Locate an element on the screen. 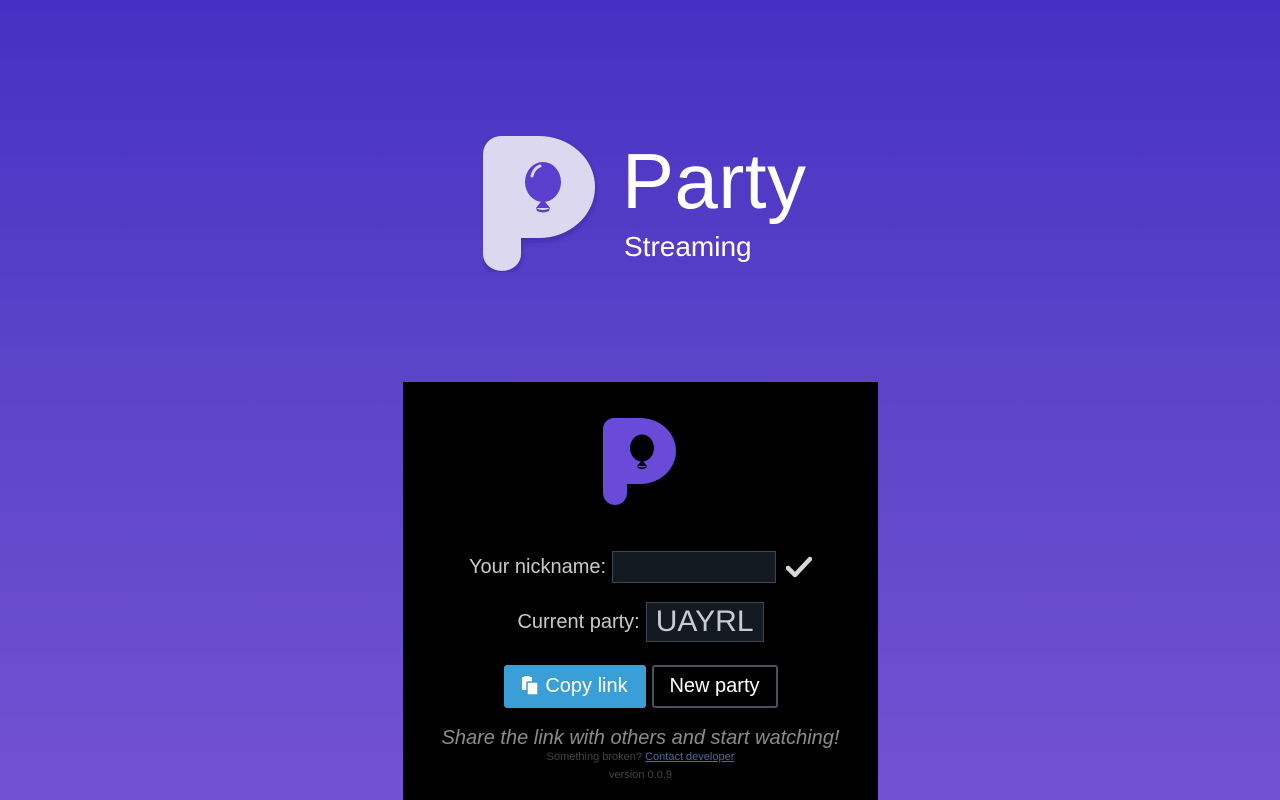  app-subtitle: Streaming is located at coordinates (688, 246).